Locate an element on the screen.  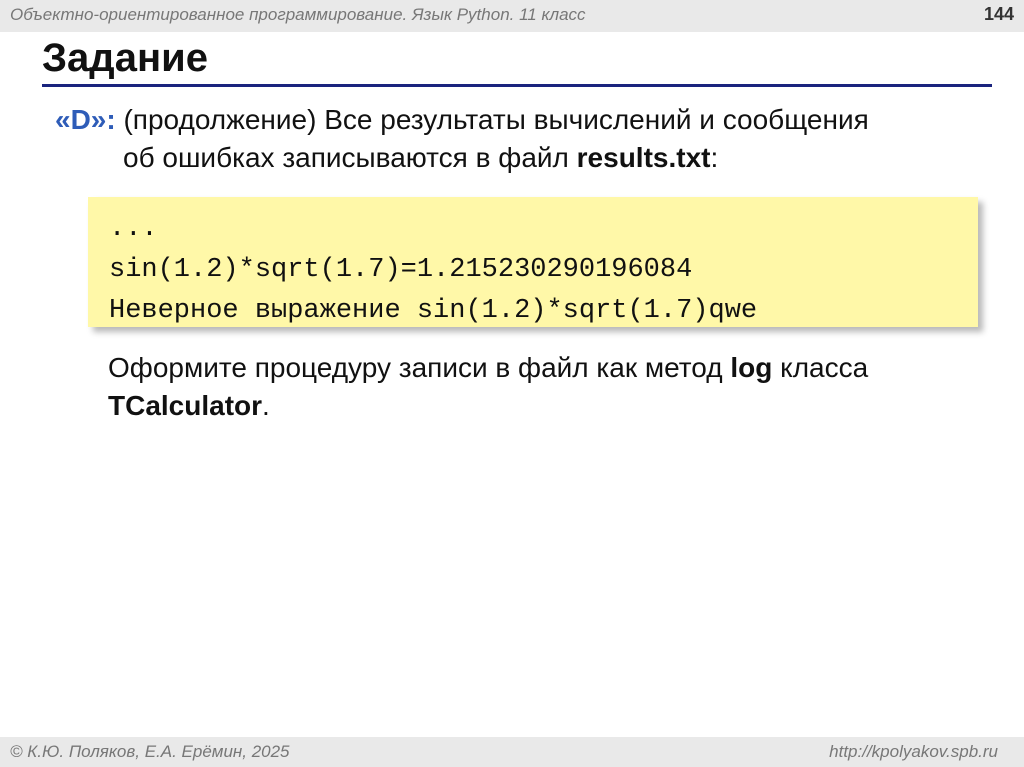
code-line: Неверное выражение sin(1.2)*sqrt(1.7)qwe is located at coordinates (433, 311).